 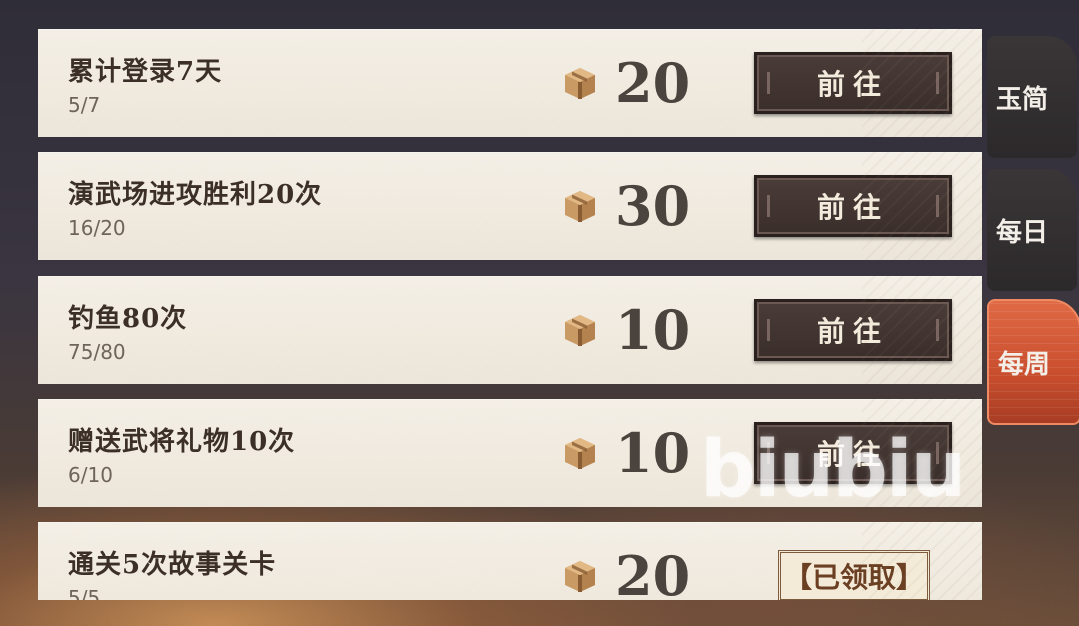 What do you see at coordinates (182, 442) in the screenshot?
I see `task-title: 赠送武将礼物10次` at bounding box center [182, 442].